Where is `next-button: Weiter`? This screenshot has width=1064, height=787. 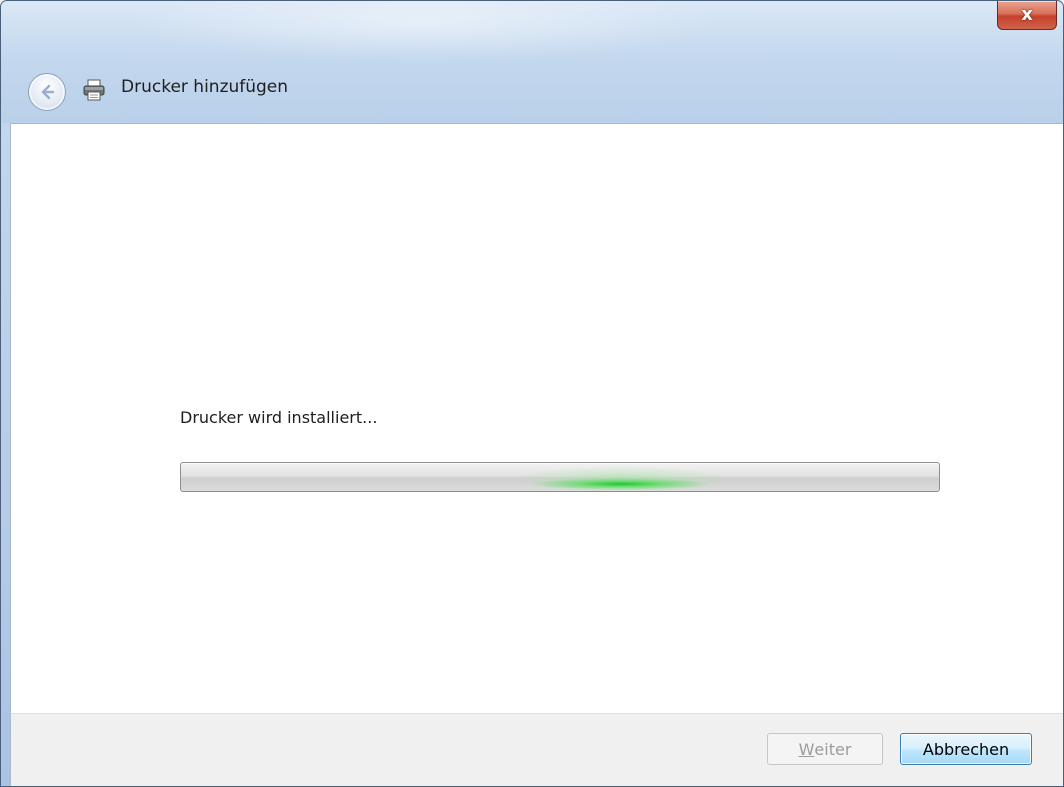
next-button: Weiter is located at coordinates (825, 749).